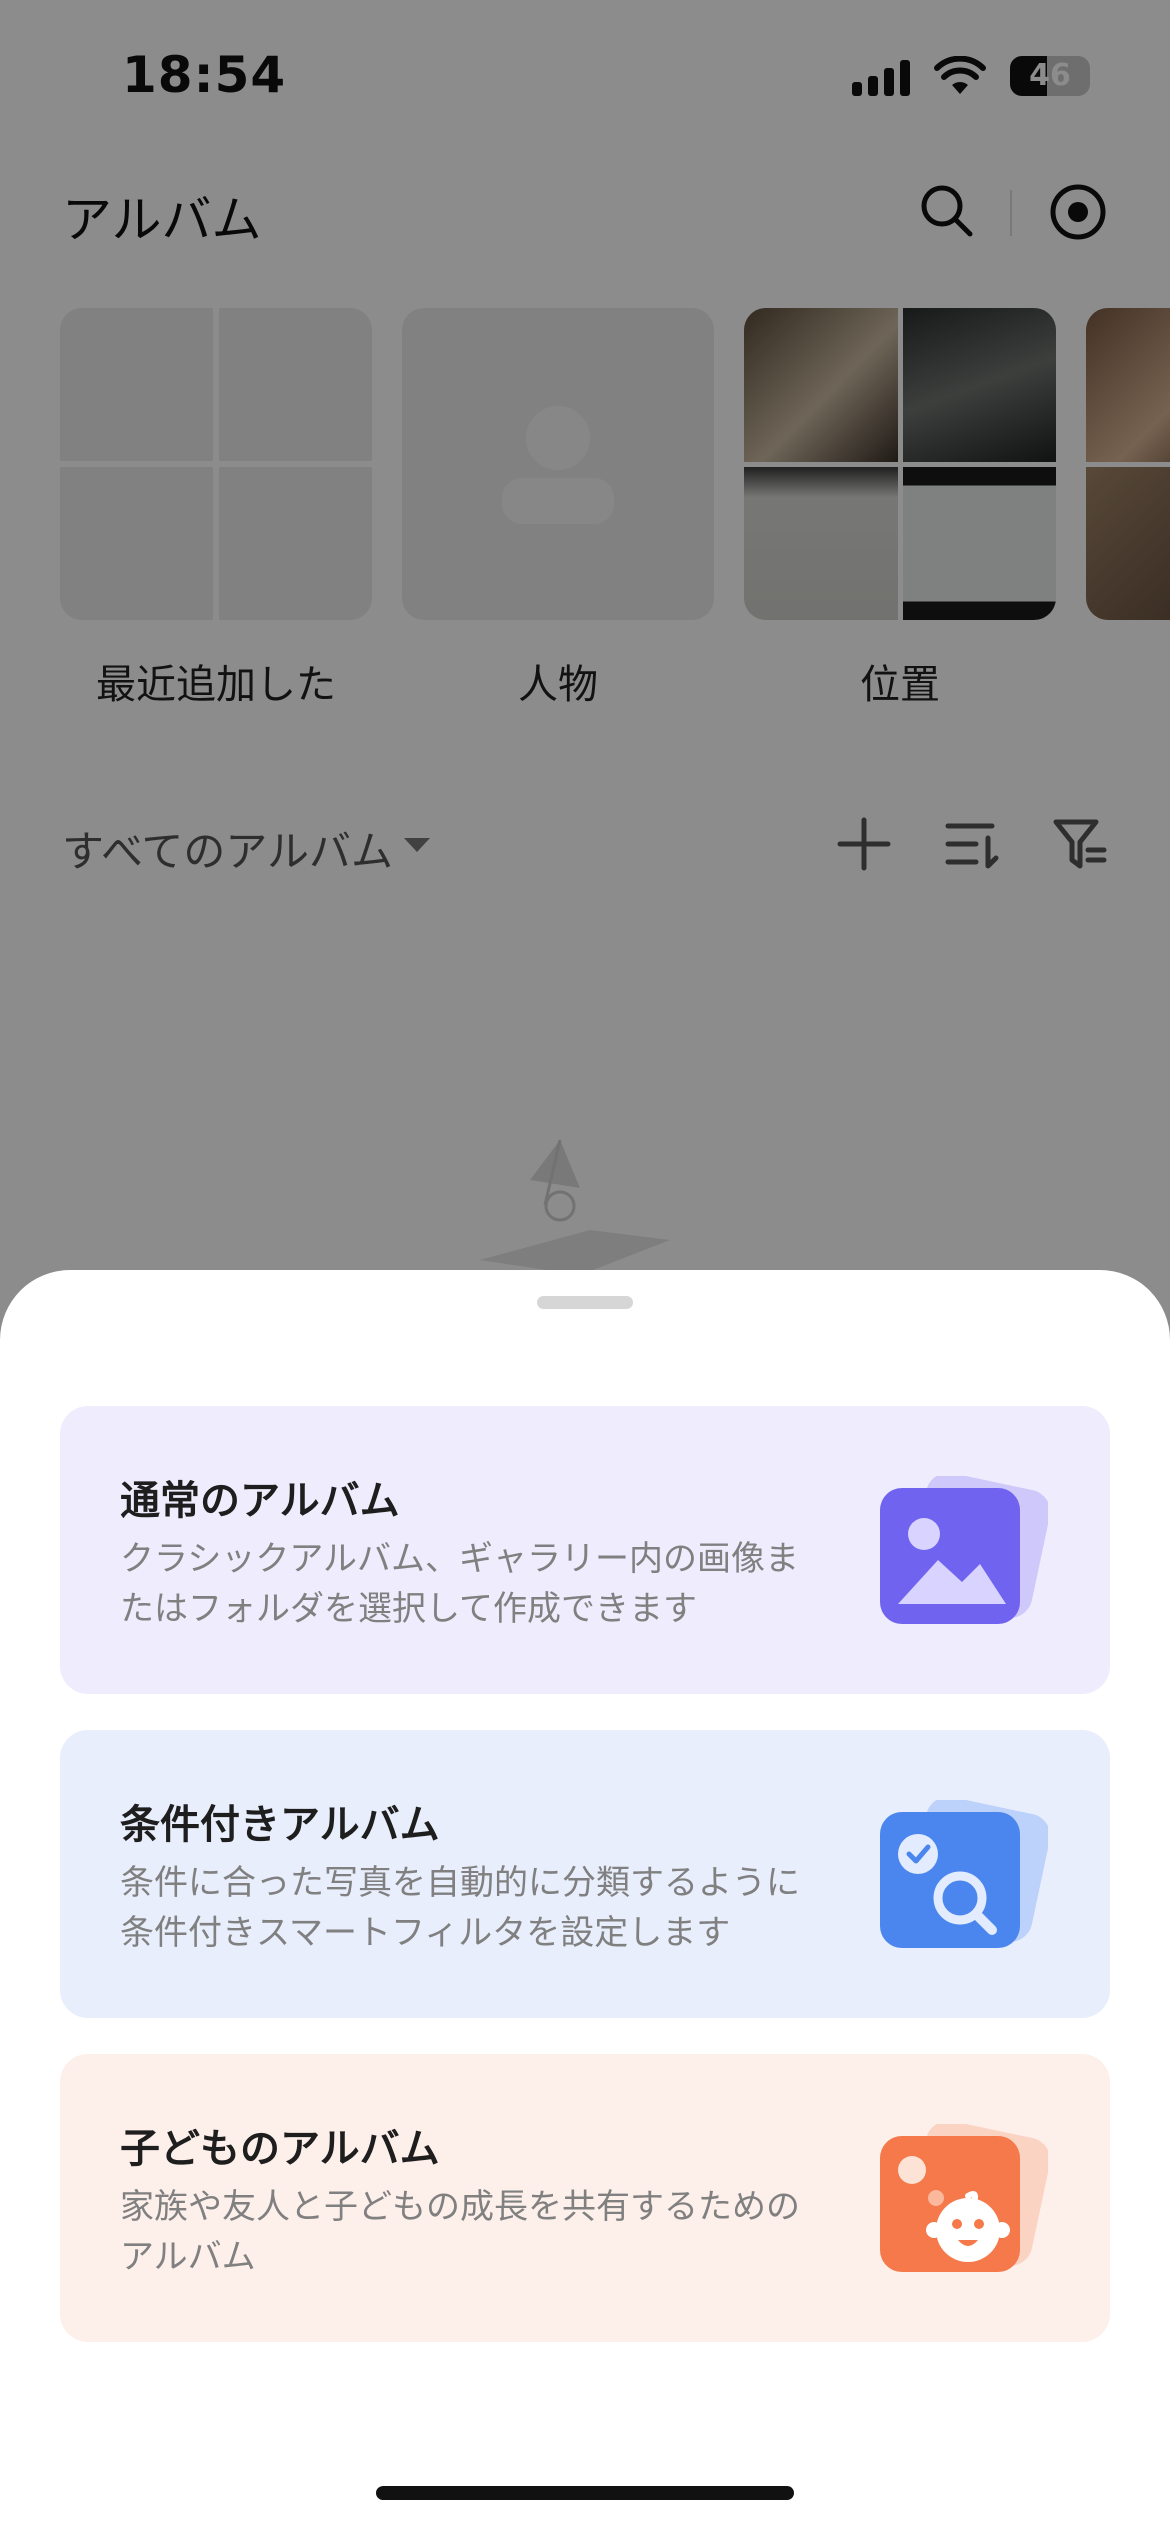 The width and height of the screenshot is (1170, 2532). Describe the element at coordinates (585, 1302) in the screenshot. I see `sheet-drag-handle` at that location.